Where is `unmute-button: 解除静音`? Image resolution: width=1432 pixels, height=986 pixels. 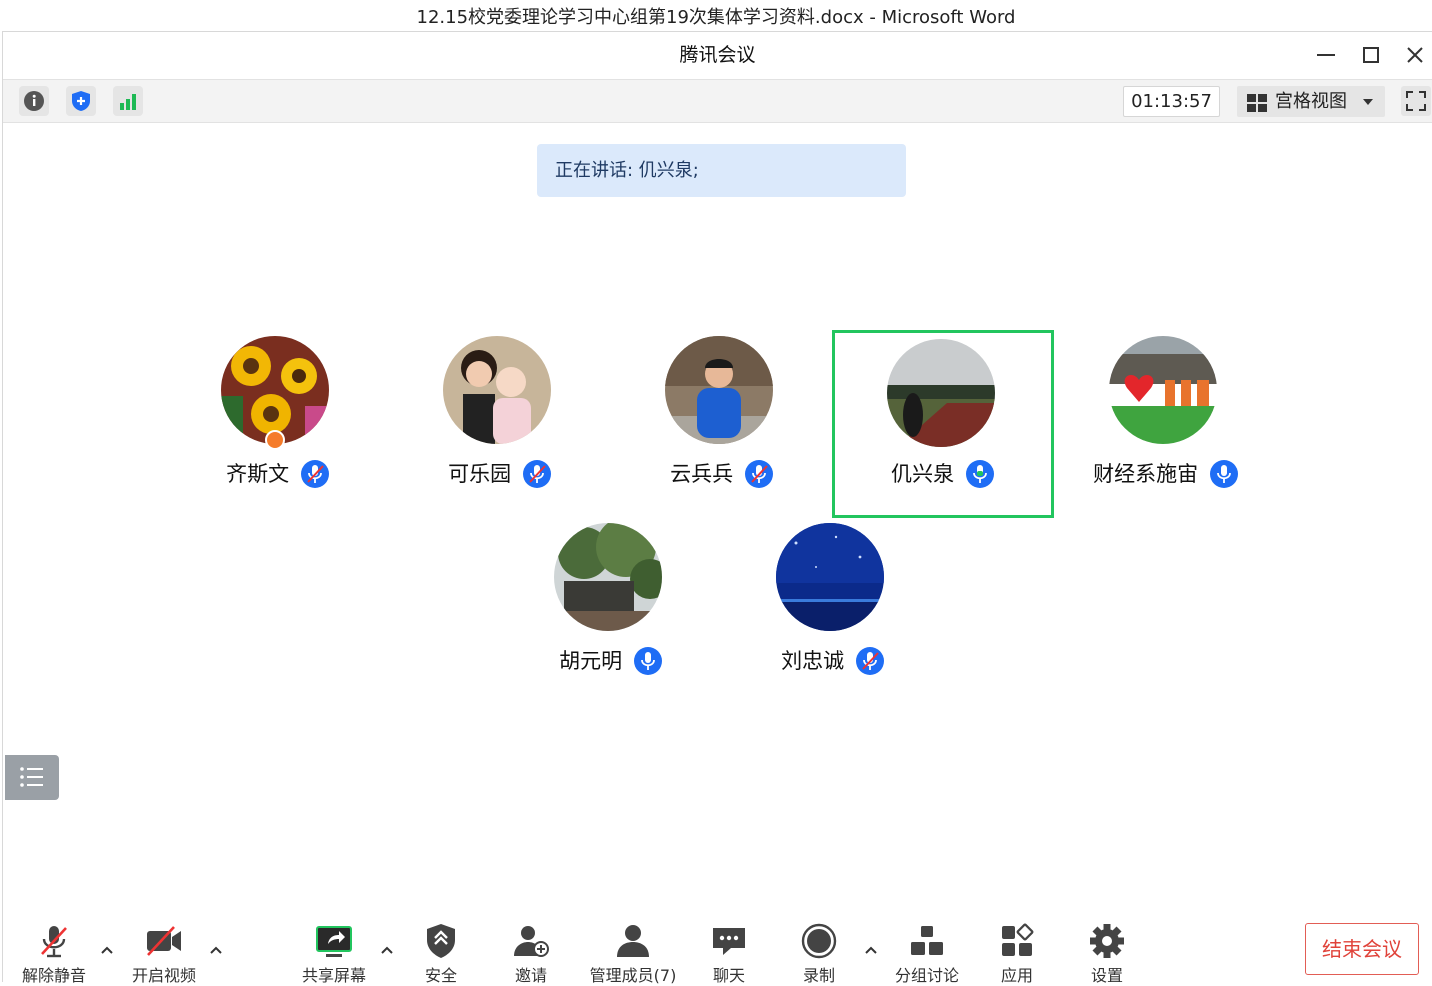
unmute-button: 解除静音 is located at coordinates (54, 954).